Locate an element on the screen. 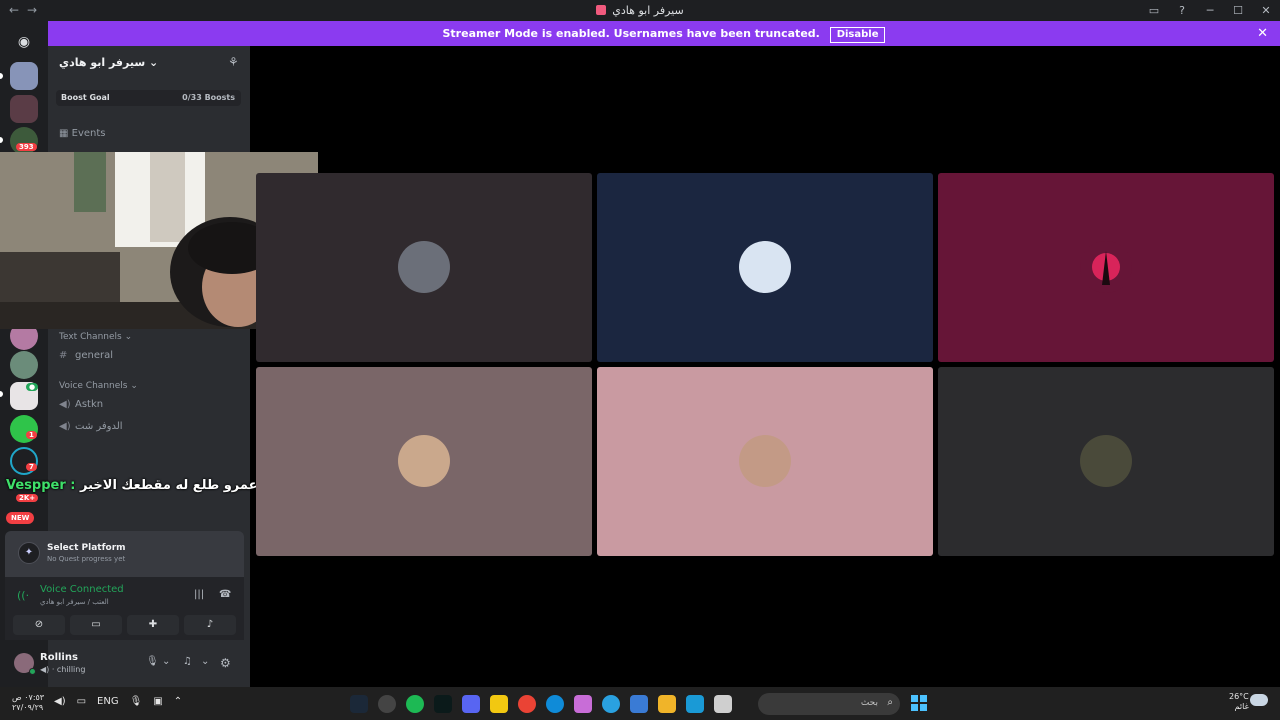 This screenshot has width=1280, height=720. volume-icon: ◀) is located at coordinates (60, 701).